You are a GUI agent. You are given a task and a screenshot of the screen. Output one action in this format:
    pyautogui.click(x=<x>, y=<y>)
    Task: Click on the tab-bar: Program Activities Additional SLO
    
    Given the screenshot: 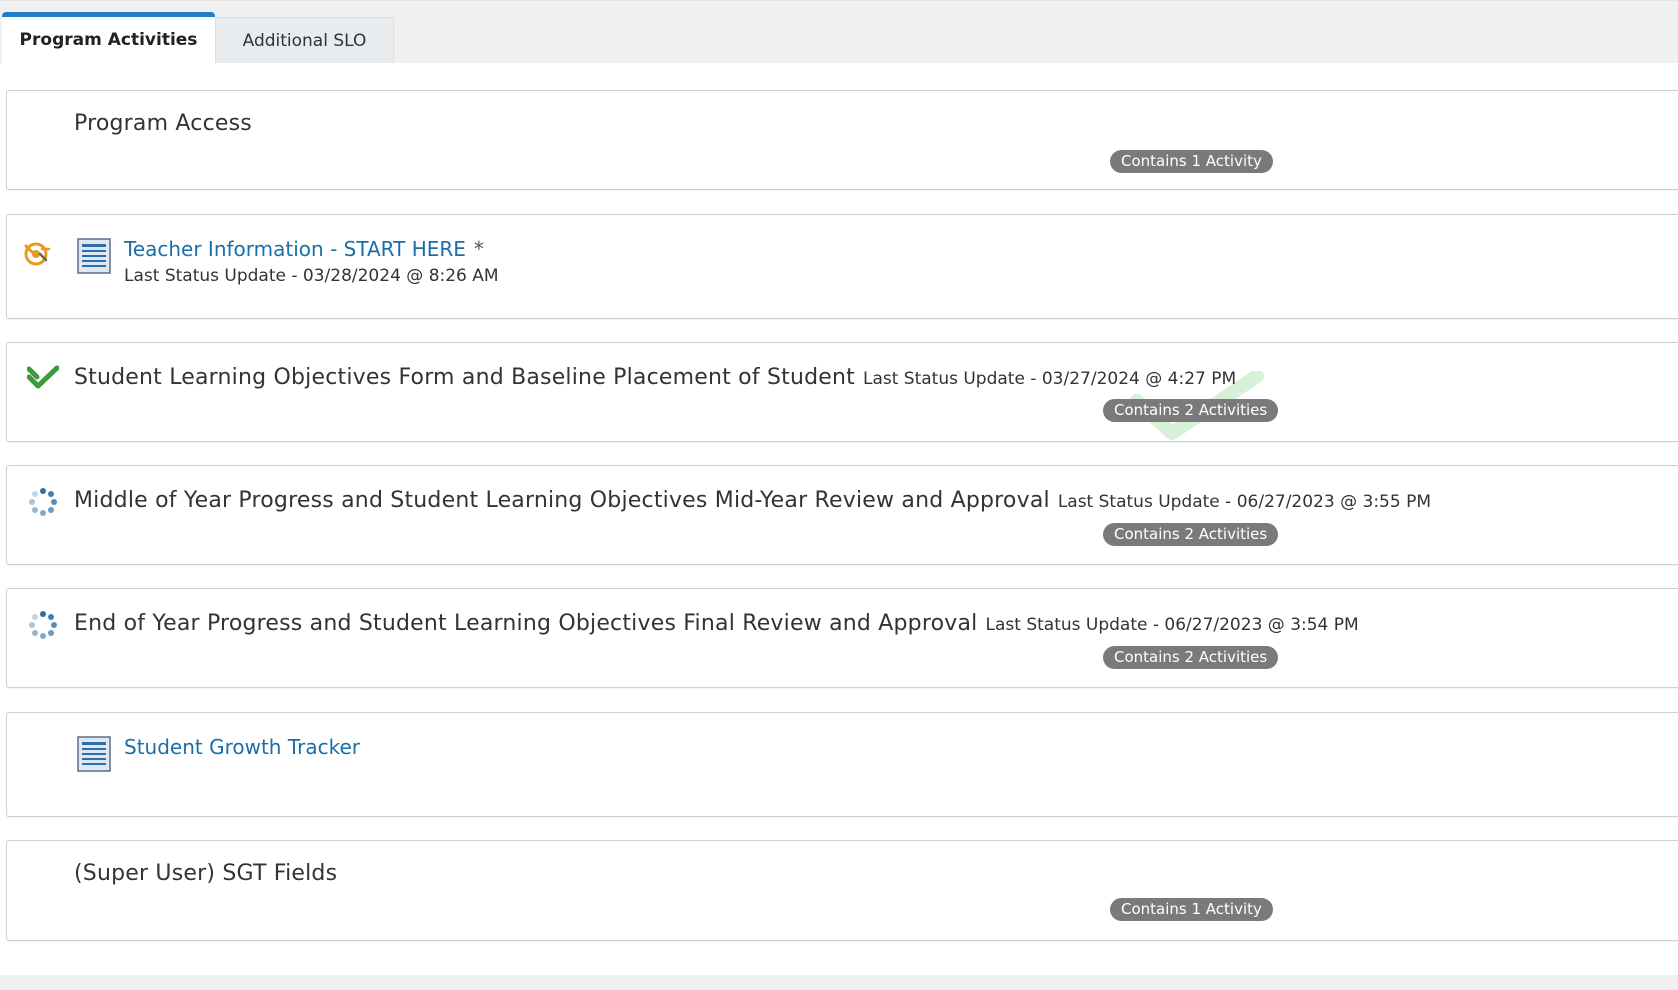 What is the action you would take?
    pyautogui.click(x=839, y=31)
    